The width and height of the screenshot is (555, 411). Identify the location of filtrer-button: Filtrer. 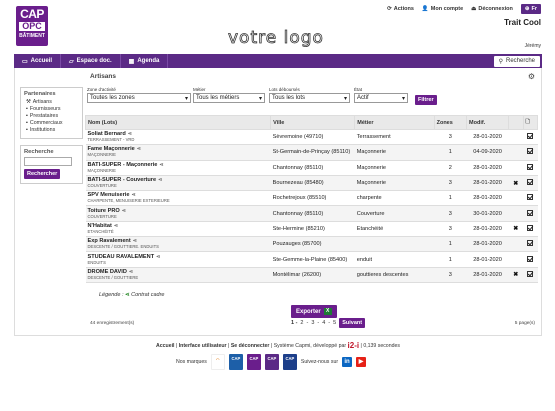
(426, 100).